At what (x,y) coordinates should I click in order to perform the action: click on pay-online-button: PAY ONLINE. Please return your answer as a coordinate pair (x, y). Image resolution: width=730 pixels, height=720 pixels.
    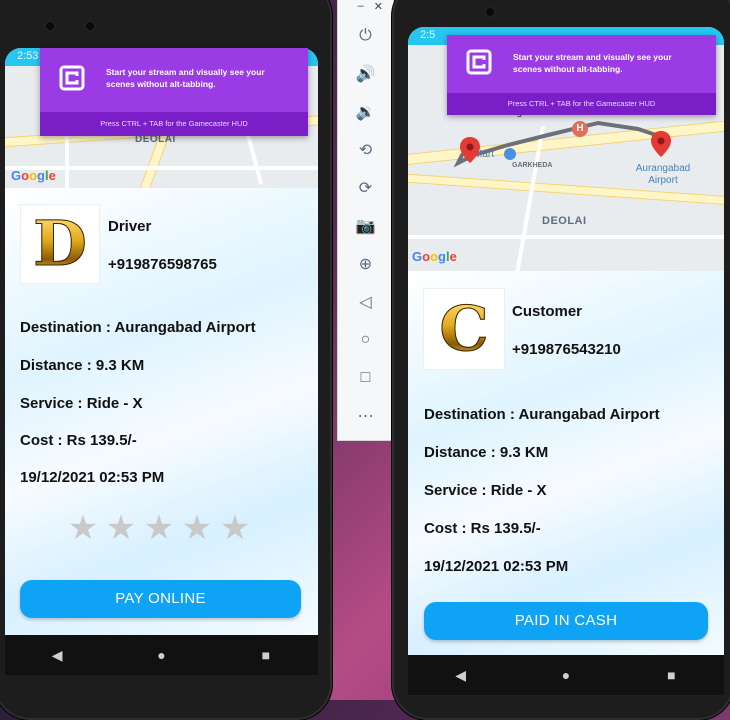
    Looking at the image, I should click on (160, 599).